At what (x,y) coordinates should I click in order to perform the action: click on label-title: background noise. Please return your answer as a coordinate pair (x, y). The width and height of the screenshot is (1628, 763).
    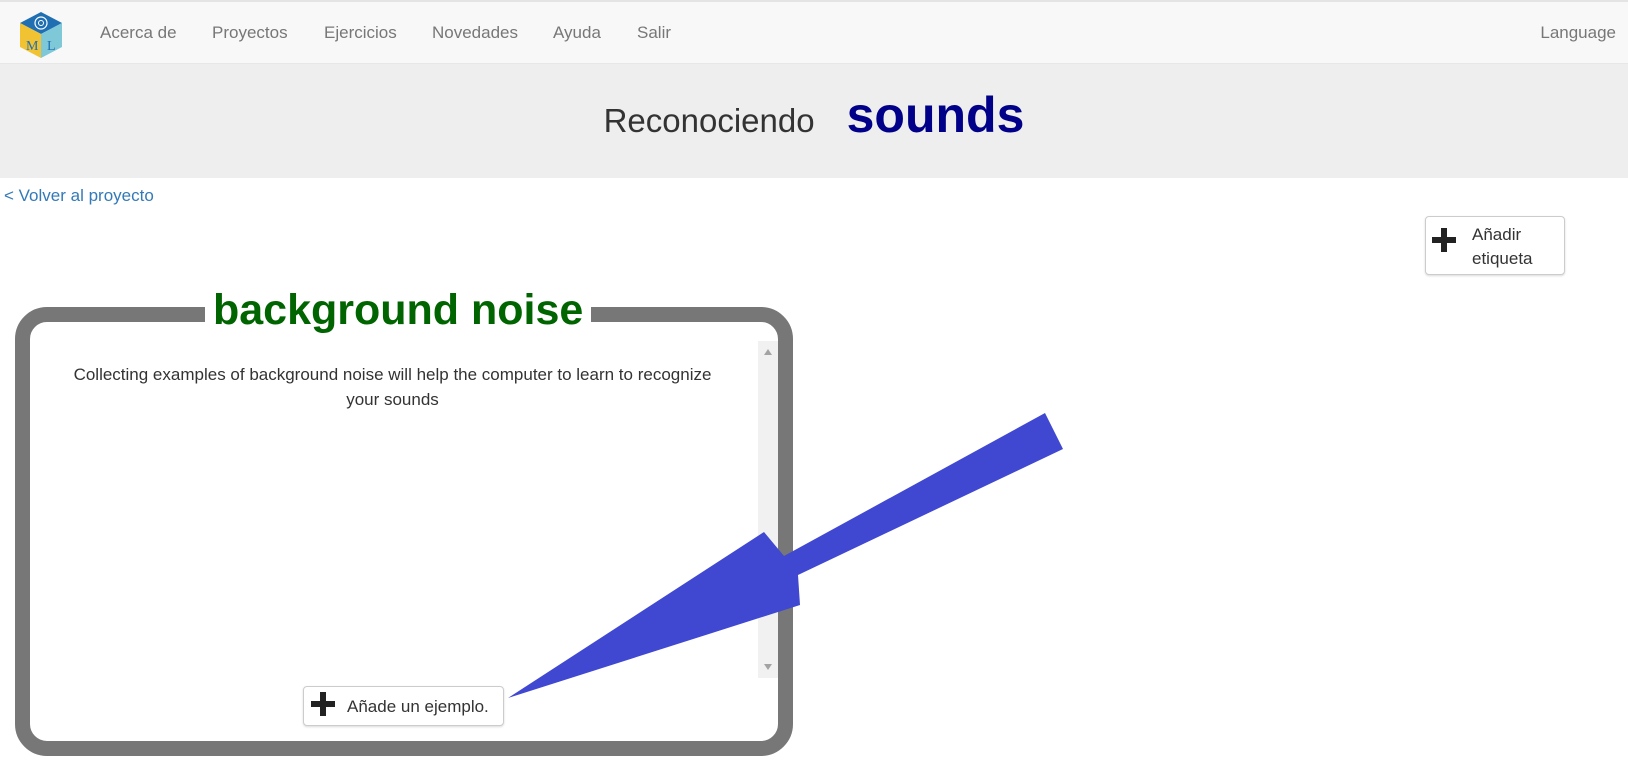
    Looking at the image, I should click on (398, 310).